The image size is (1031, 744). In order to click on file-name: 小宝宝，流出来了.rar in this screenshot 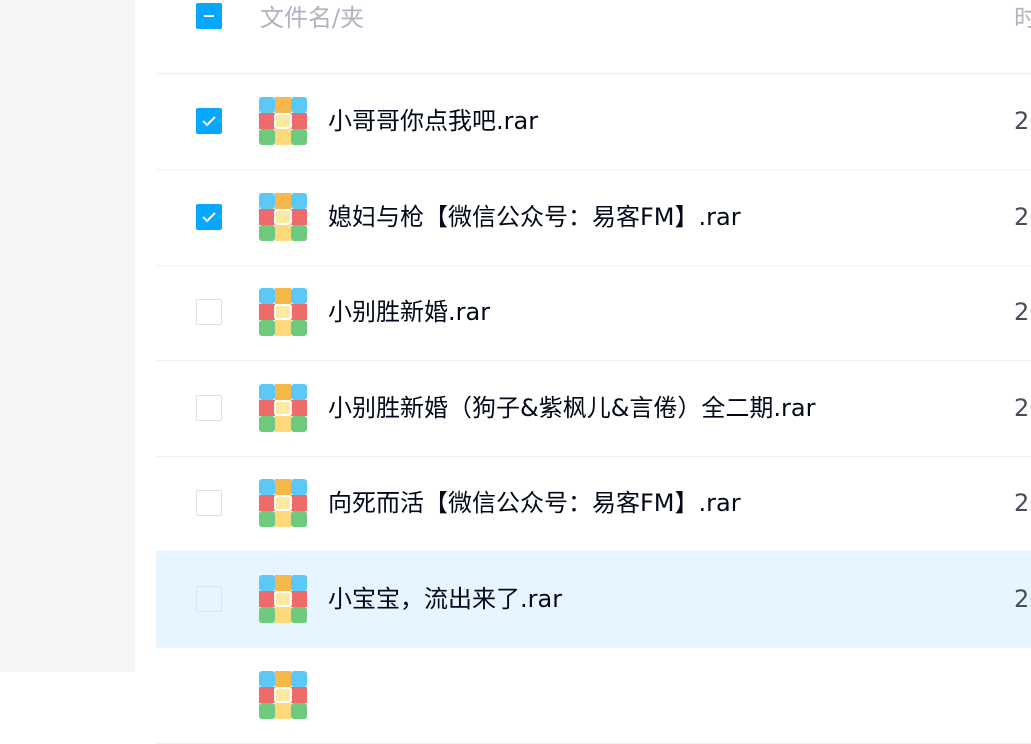, I will do `click(445, 599)`.